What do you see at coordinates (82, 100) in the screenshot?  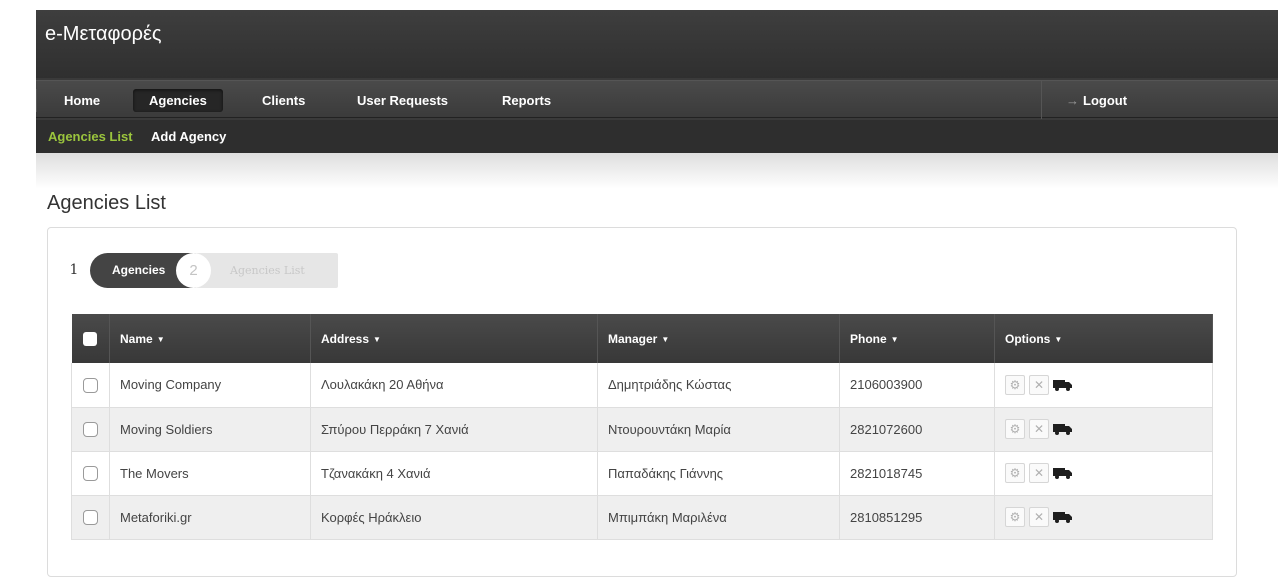 I see `nav-item-home: Home` at bounding box center [82, 100].